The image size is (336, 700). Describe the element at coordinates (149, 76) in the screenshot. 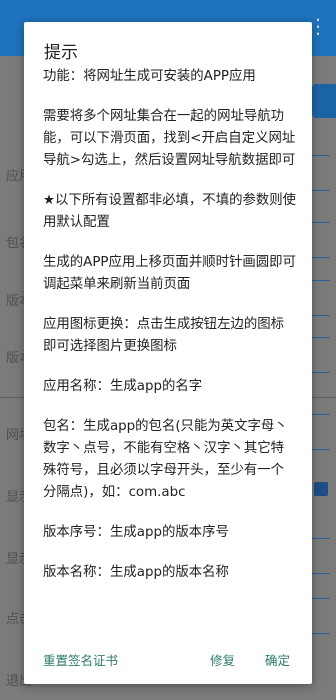

I see `dialog-paragraph: 功能：将网址生成可安装的APP应用` at that location.